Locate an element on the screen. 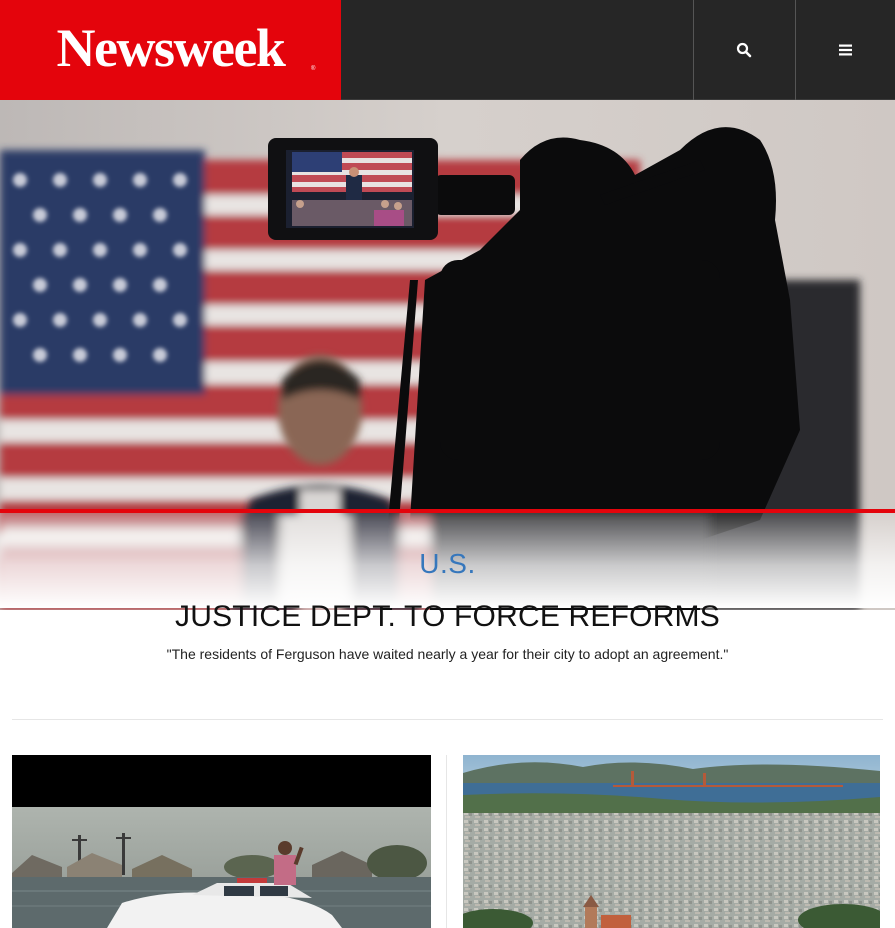 The image size is (895, 928). story-card-flood-photo is located at coordinates (221, 841).